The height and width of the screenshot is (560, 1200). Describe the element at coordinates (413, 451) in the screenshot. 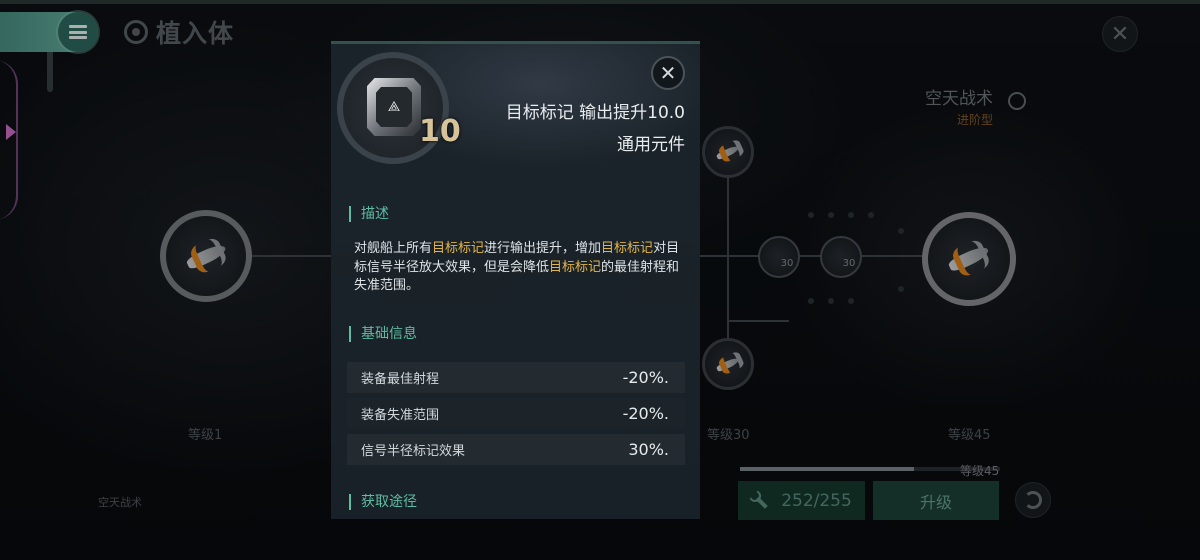

I see `stat-label: 信号半径标记效果` at that location.